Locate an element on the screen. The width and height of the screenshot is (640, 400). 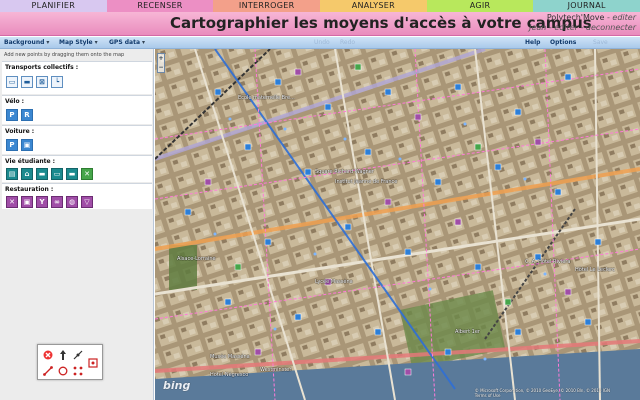
save-button: Save is located at coordinates (600, 43).